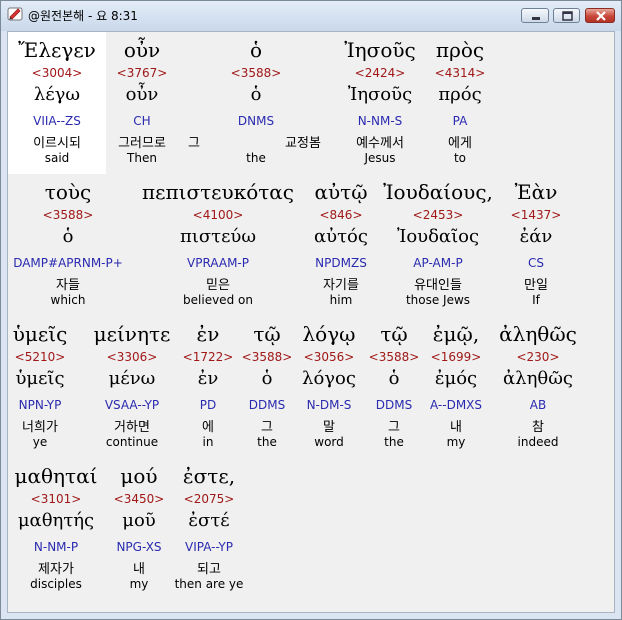  Describe the element at coordinates (536, 300) in the screenshot. I see `english-gloss: If` at that location.